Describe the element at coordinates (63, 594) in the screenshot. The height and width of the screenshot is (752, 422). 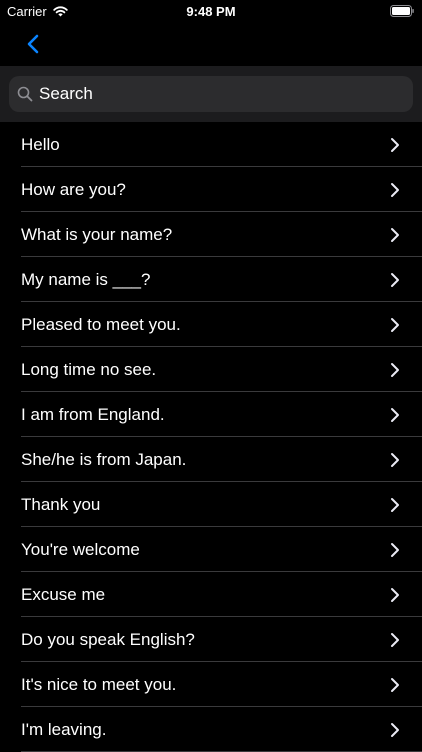
I see `phrase-label: Excuse me` at that location.